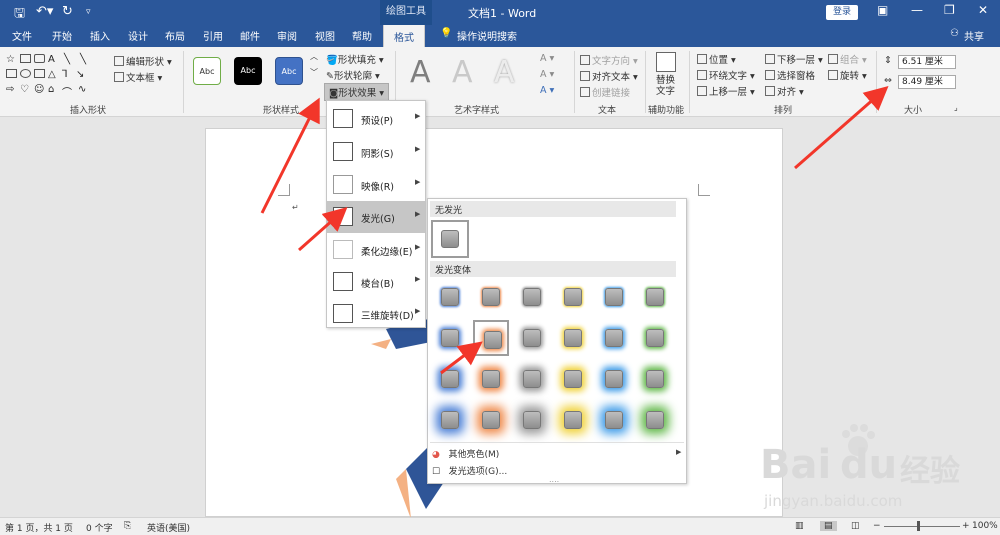 The image size is (1000, 535). I want to click on ribbon-display-icon: ▣, so click(882, 10).